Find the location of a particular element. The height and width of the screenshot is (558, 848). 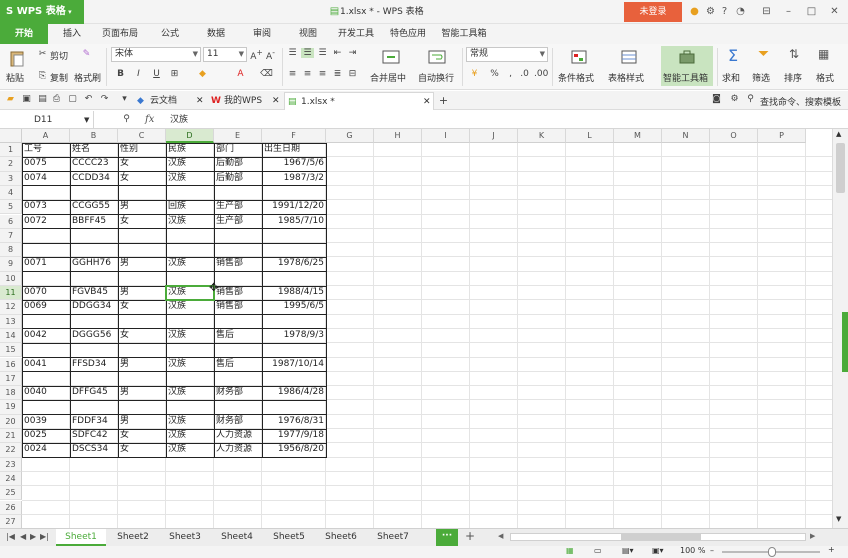

sort-button: 排序 is located at coordinates (793, 77).